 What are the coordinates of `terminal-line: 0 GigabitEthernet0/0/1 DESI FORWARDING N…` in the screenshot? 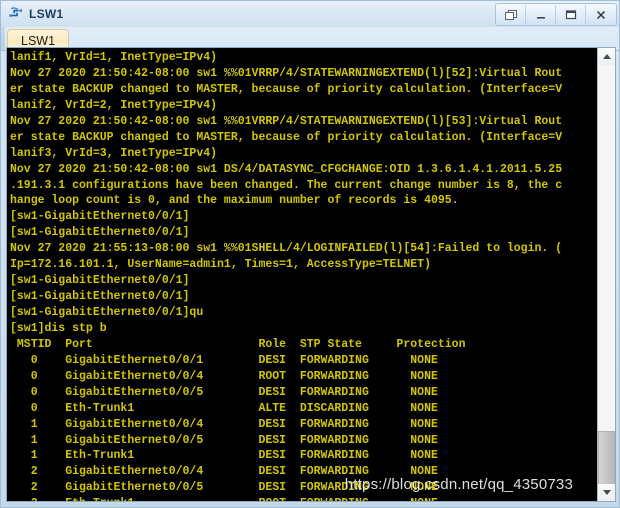 It's located at (224, 360).